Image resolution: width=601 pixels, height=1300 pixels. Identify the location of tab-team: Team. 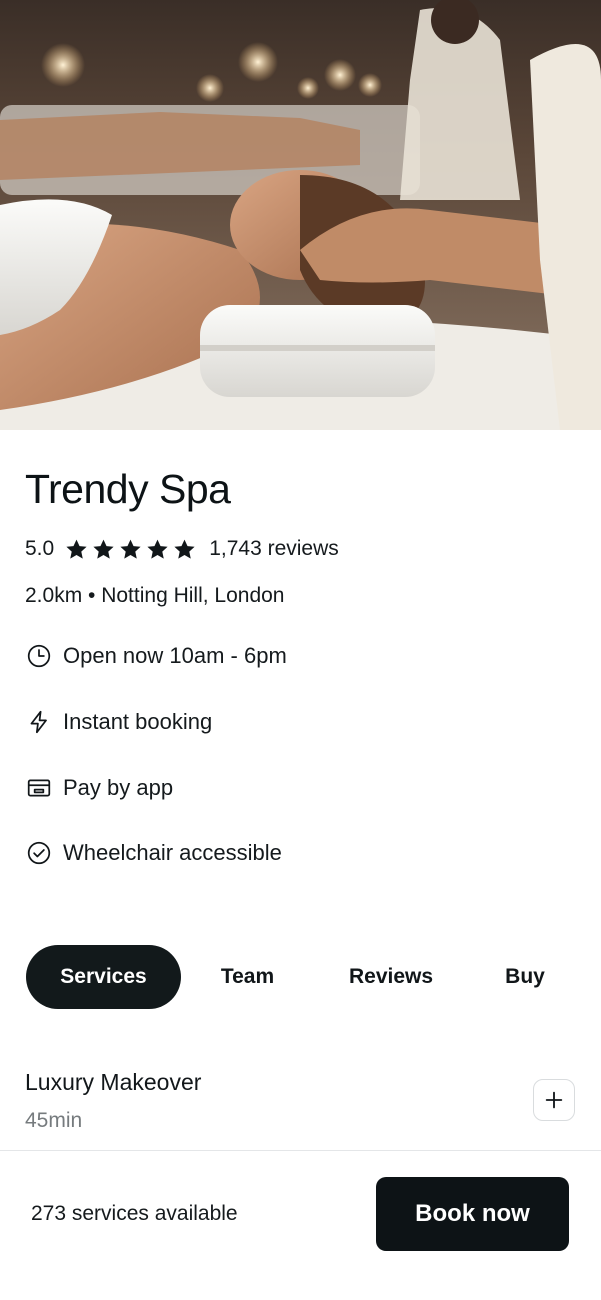
(247, 977).